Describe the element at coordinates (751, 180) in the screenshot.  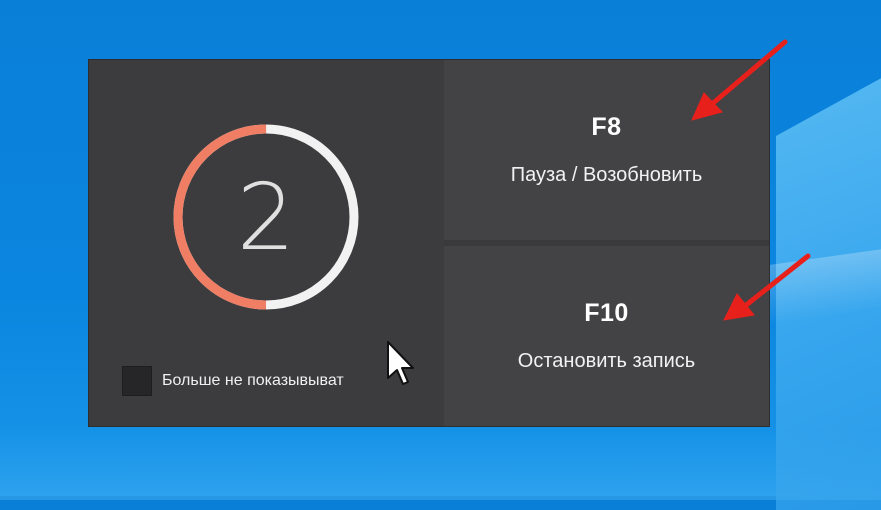
I see `red-arrow-icon` at that location.